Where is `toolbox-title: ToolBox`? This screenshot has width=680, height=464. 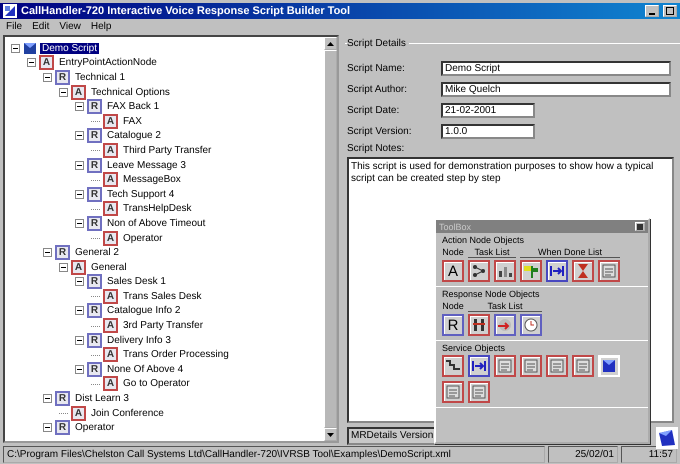 toolbox-title: ToolBox is located at coordinates (455, 227).